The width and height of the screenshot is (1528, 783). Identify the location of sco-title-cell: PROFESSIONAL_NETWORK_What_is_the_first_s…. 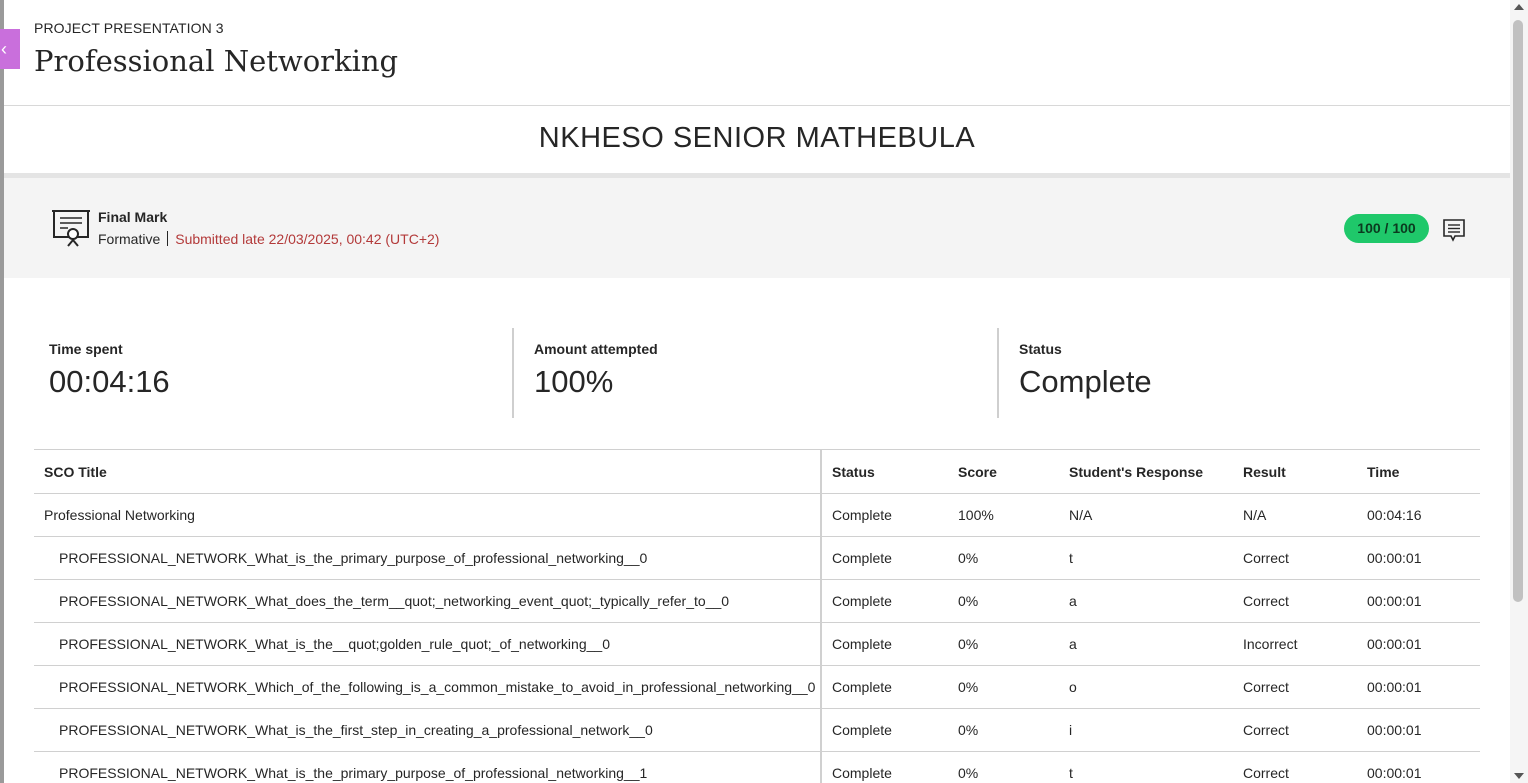
(428, 730).